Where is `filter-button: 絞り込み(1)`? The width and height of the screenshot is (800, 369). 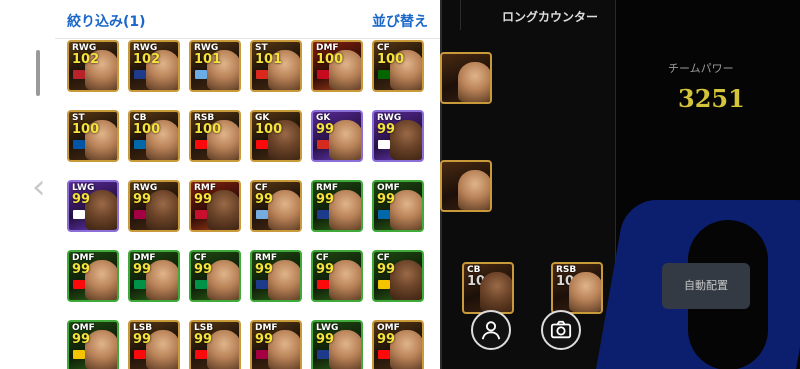 filter-button: 絞り込み(1) is located at coordinates (106, 21).